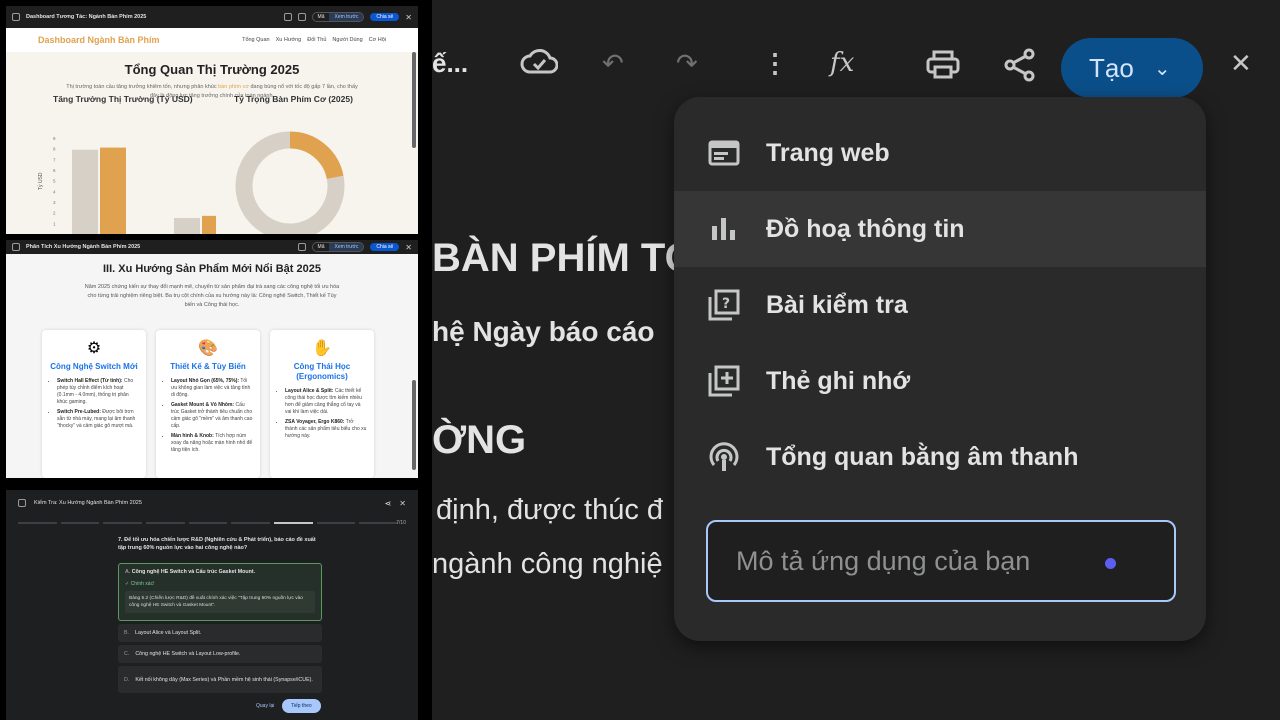 The image size is (1280, 720). Describe the element at coordinates (940, 229) in the screenshot. I see `menu-item-infographic: Đồ hoạ thông tin` at that location.